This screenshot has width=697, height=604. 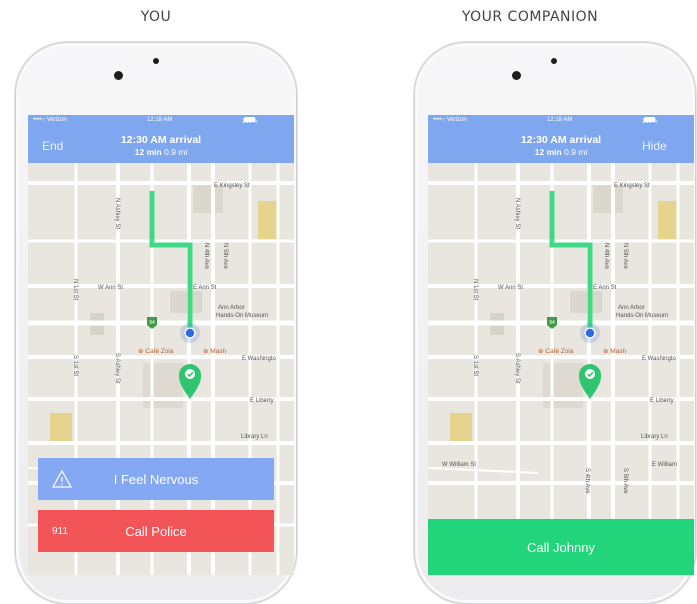 What do you see at coordinates (587, 481) in the screenshot?
I see `street-label: S 4th Ave` at bounding box center [587, 481].